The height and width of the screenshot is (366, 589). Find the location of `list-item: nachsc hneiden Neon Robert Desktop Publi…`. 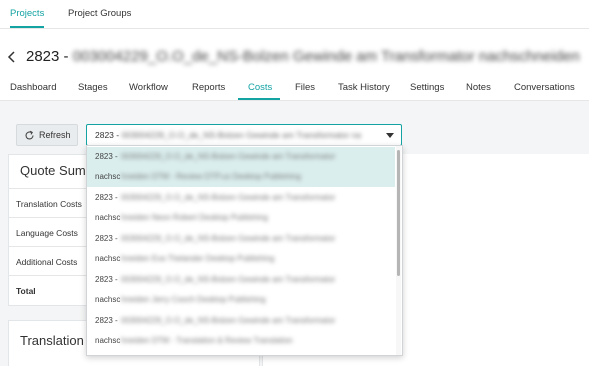

list-item: nachsc hneiden Neon Robert Desktop Publi… is located at coordinates (241, 218).